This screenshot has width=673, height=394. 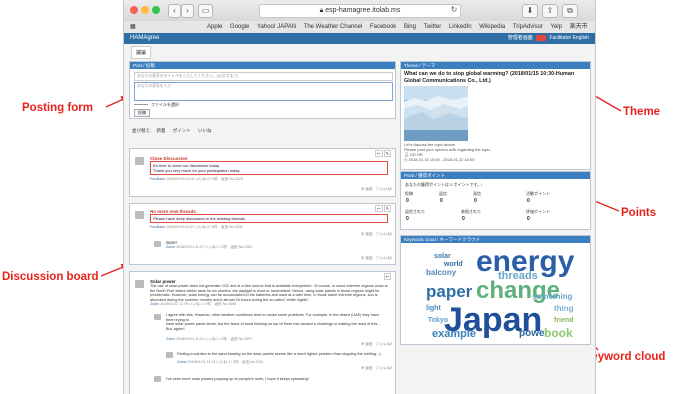 What do you see at coordinates (530, 11) in the screenshot?
I see `download-icon: ⬇` at bounding box center [530, 11].